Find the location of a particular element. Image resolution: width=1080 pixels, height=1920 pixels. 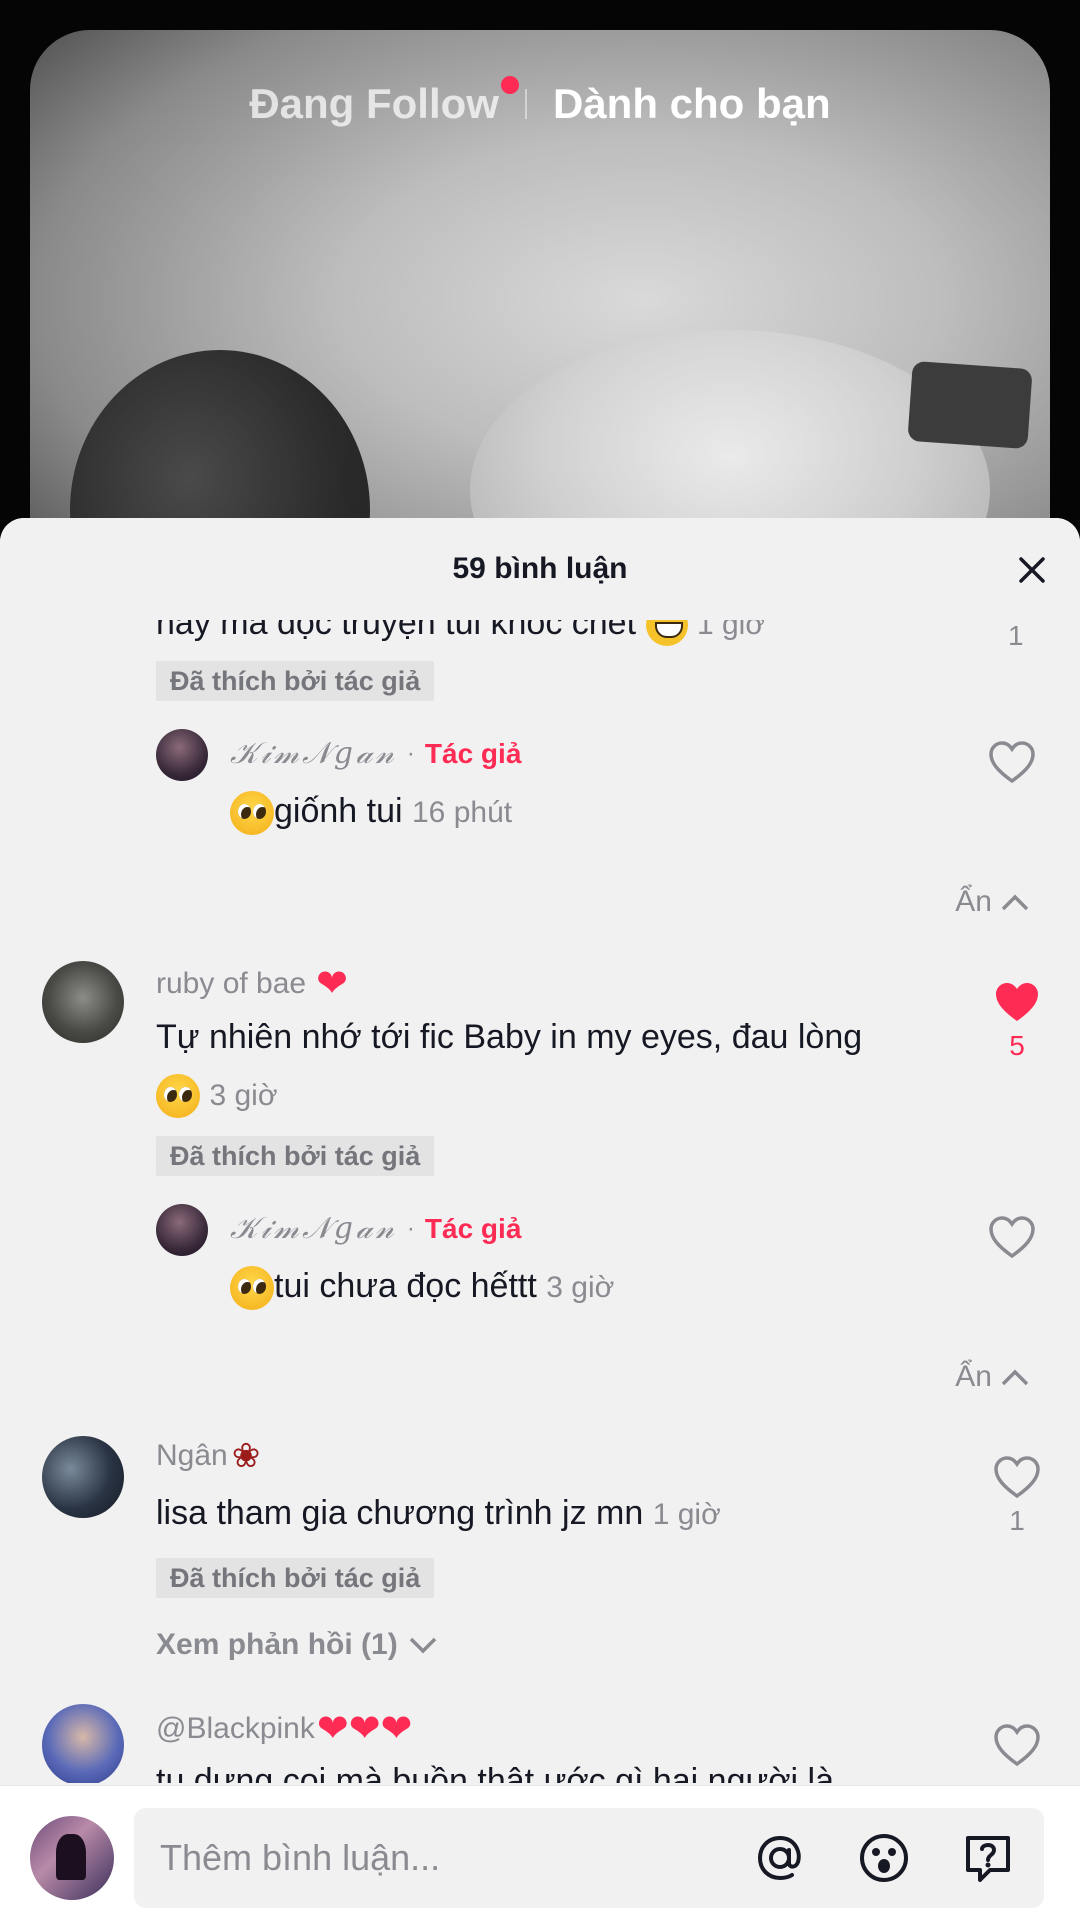

comment-like-count: 5 is located at coordinates (1017, 1045).